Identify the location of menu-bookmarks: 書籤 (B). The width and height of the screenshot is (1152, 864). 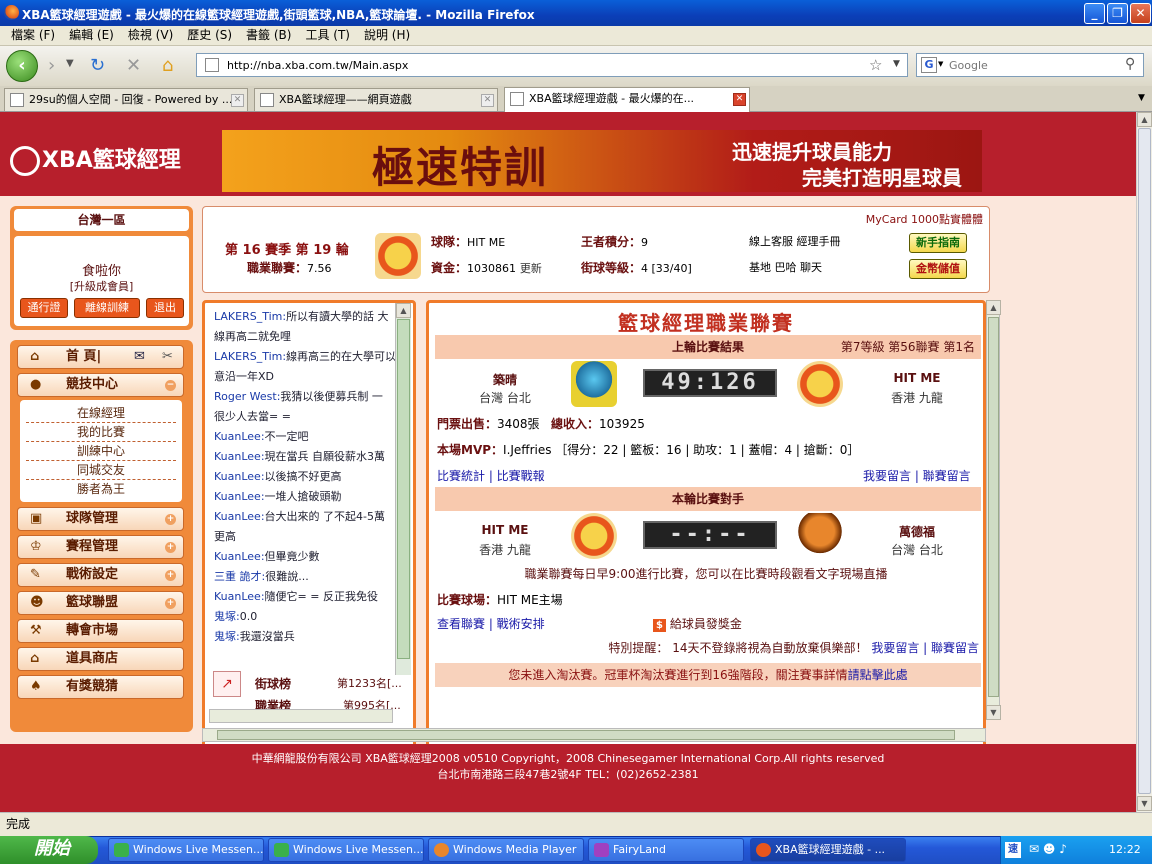
(268, 35).